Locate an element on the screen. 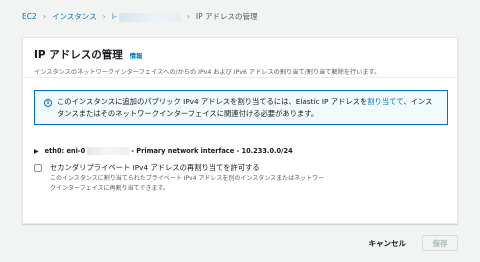 The width and height of the screenshot is (480, 262). save-button: 保存 is located at coordinates (440, 243).